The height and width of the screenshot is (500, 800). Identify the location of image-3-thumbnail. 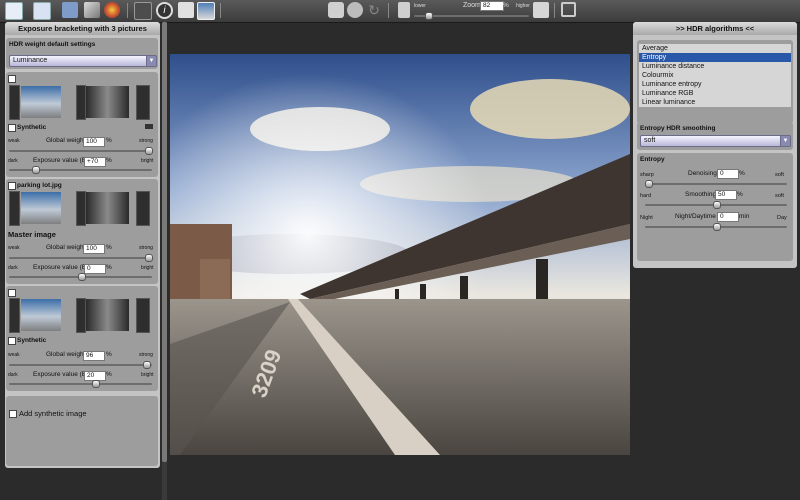
(41, 315).